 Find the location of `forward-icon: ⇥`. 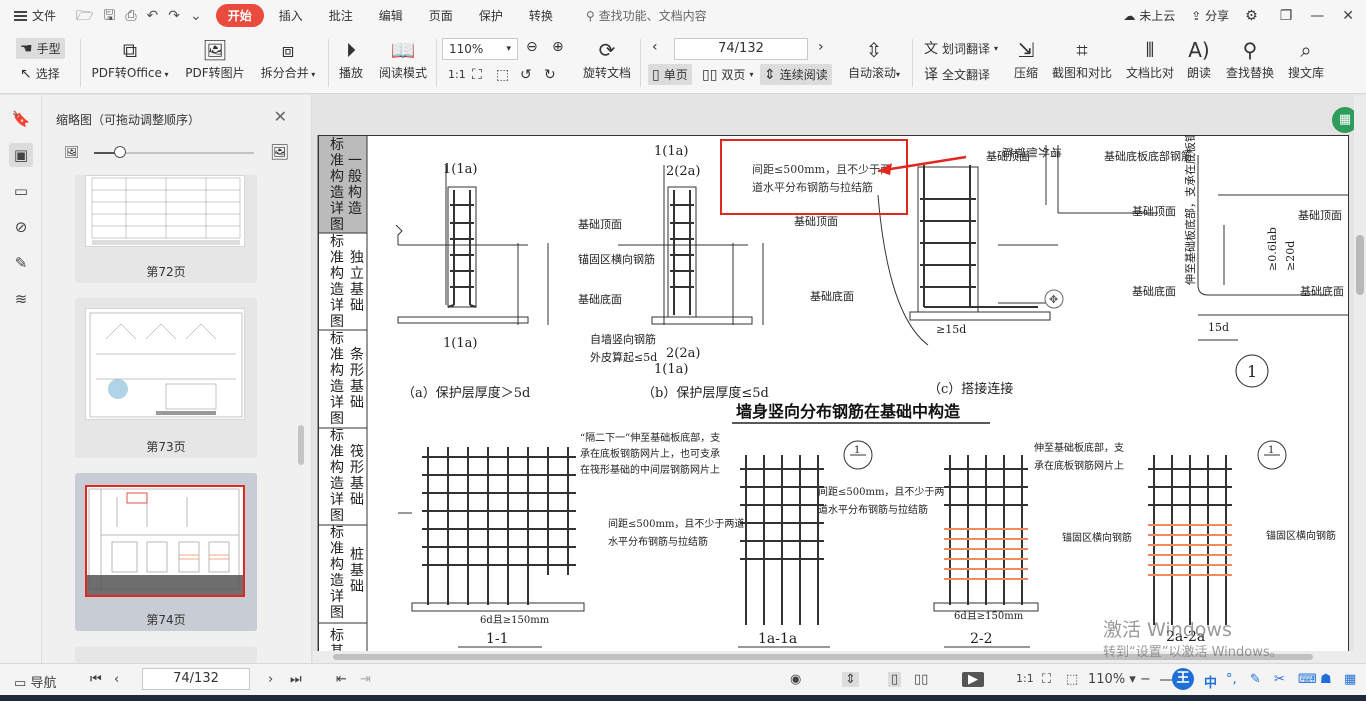

forward-icon: ⇥ is located at coordinates (365, 679).